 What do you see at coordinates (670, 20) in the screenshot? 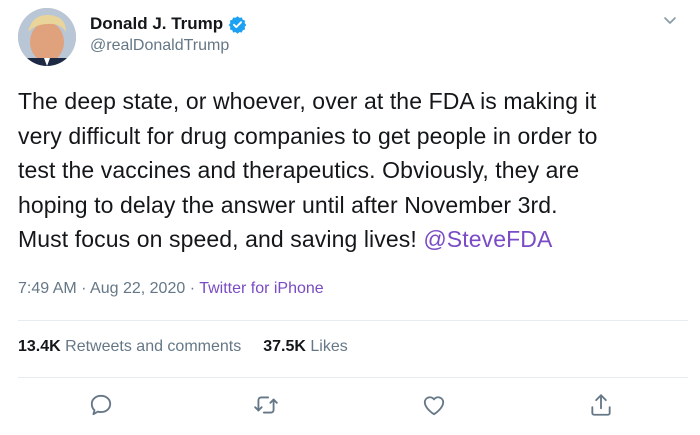
I see `chevron-down-icon` at bounding box center [670, 20].